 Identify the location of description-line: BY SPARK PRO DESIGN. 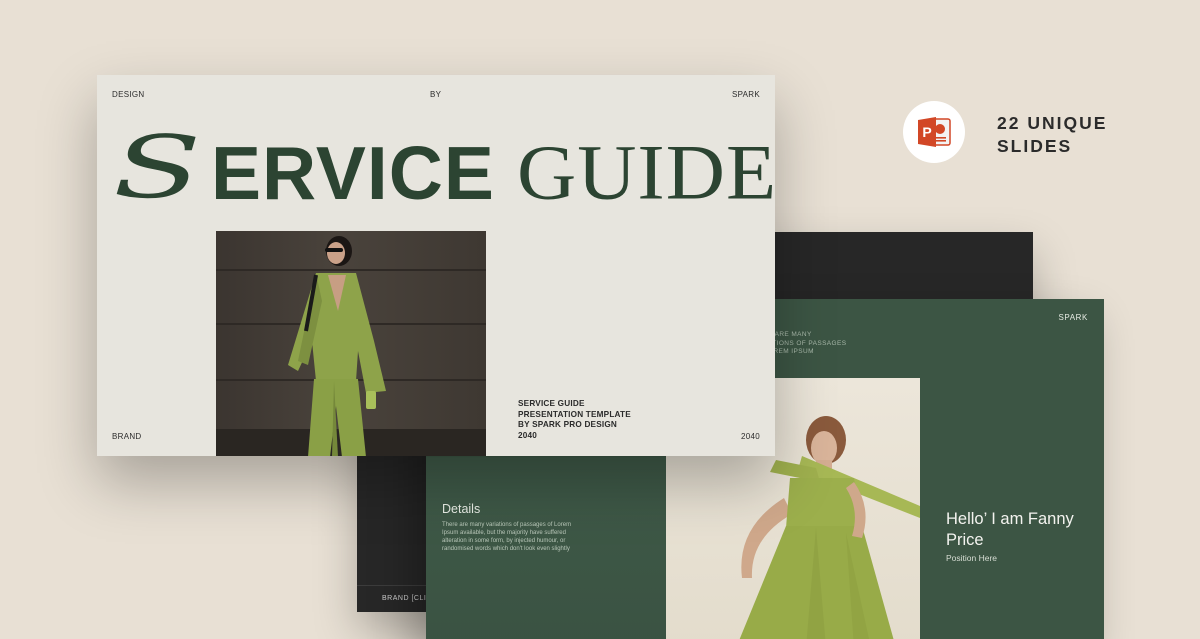
(568, 424).